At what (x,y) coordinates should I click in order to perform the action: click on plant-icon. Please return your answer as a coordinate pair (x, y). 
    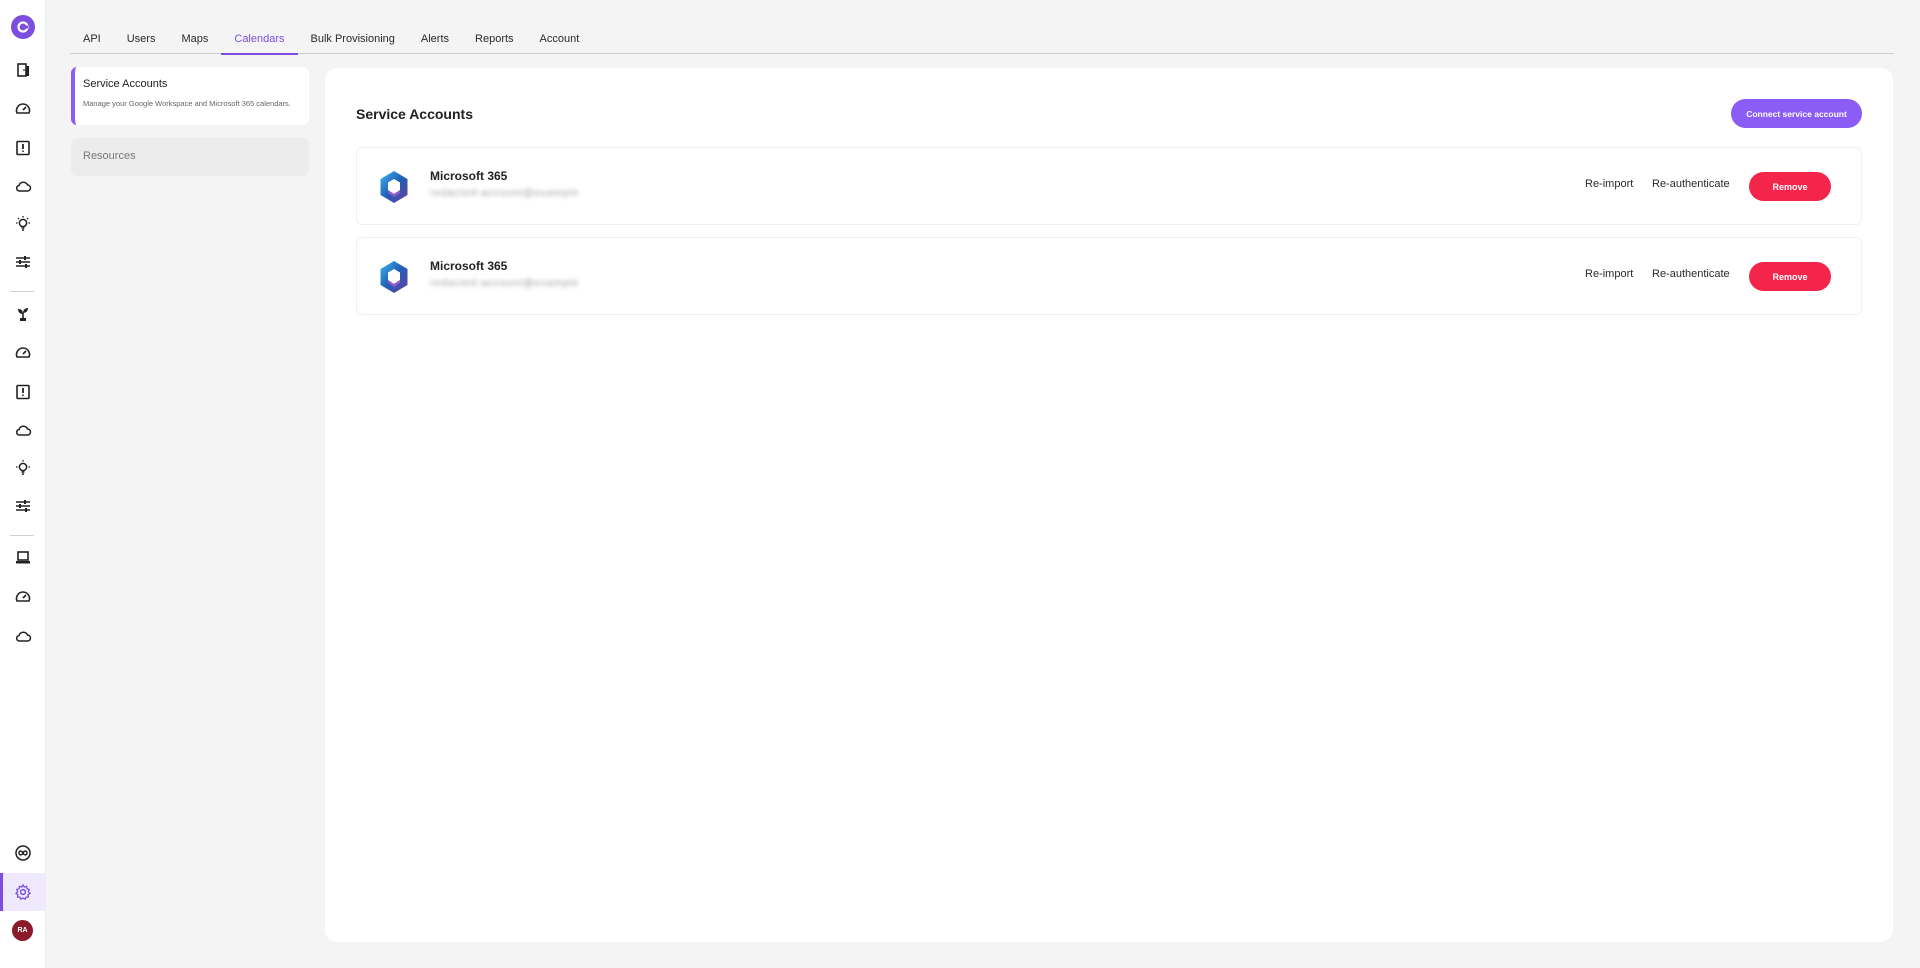
    Looking at the image, I should click on (23, 314).